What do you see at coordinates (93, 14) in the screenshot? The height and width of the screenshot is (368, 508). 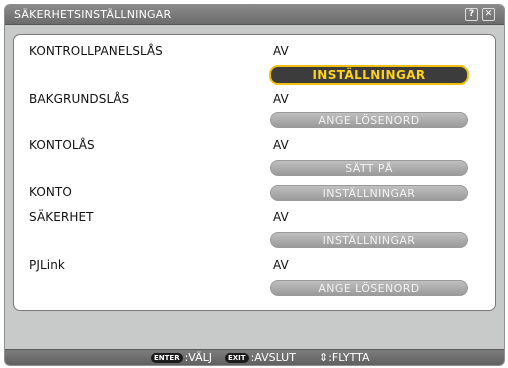 I see `window-title: SÄKERHETSINSTÄLLNINGAR` at bounding box center [93, 14].